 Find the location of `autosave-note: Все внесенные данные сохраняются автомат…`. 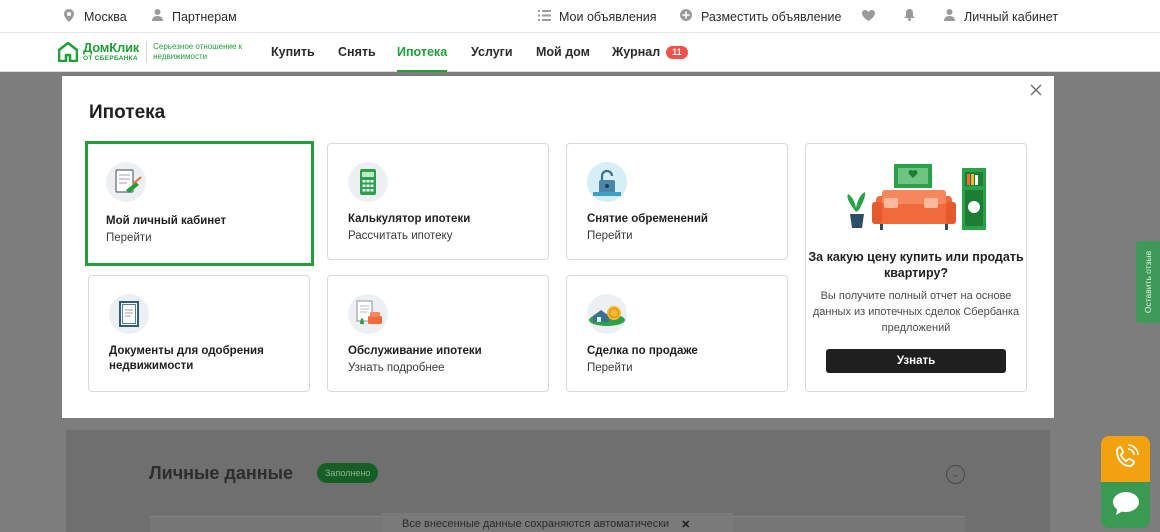

autosave-note: Все внесенные данные сохраняются автомат… is located at coordinates (536, 524).